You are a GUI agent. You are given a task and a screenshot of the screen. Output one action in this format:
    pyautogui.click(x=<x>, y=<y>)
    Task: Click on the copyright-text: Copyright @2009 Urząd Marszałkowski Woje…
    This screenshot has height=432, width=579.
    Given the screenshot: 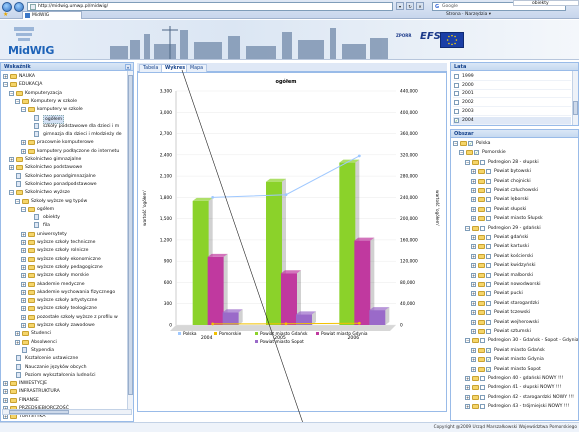 What is the action you would take?
    pyautogui.click(x=505, y=427)
    